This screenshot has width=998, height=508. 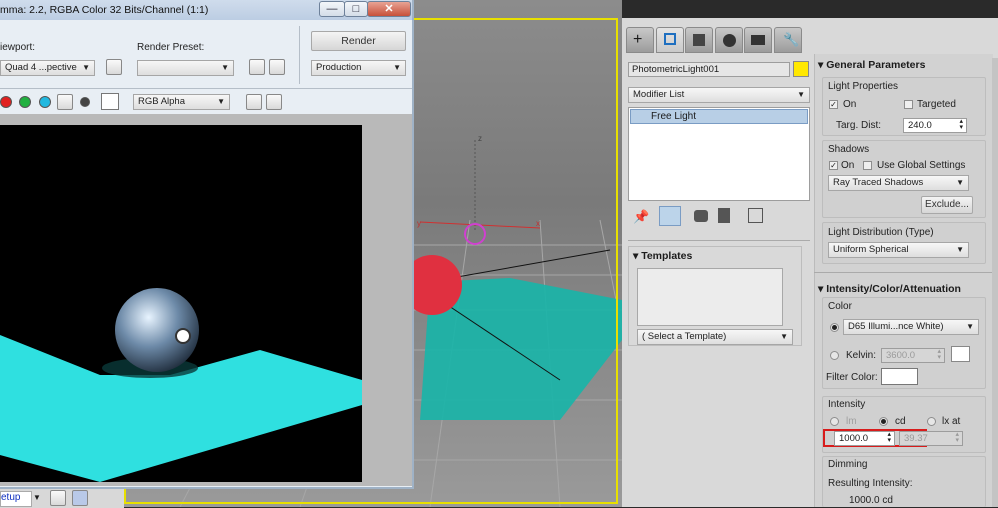 I want to click on close-button: ✕, so click(x=389, y=9).